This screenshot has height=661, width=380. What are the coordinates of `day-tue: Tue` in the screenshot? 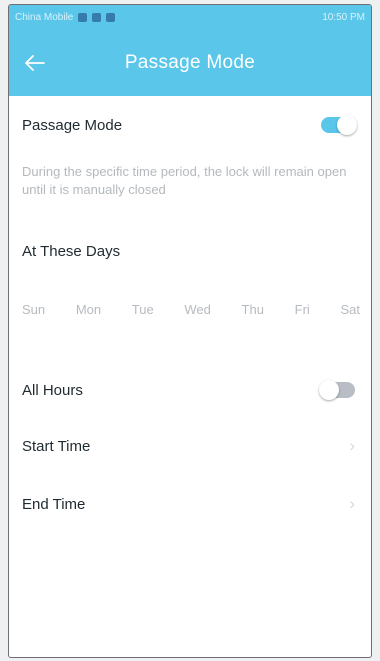 It's located at (143, 309).